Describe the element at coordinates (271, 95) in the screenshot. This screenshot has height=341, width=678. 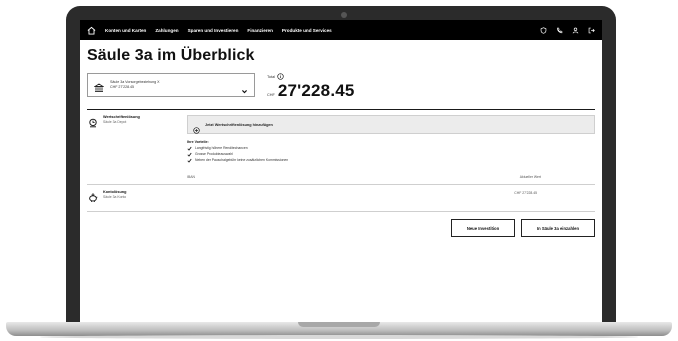
I see `total-currency: CHF` at that location.